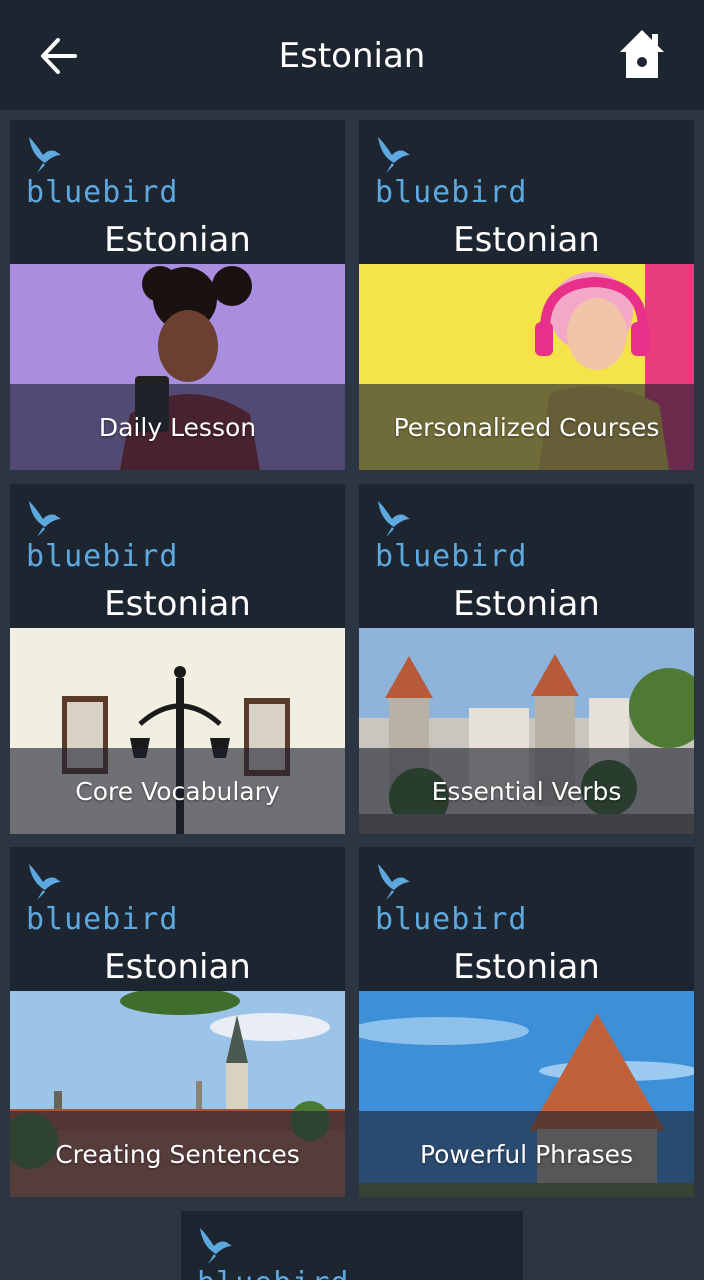  What do you see at coordinates (177, 1094) in the screenshot?
I see `card-photo-city-skyline: Creating Sentences` at bounding box center [177, 1094].